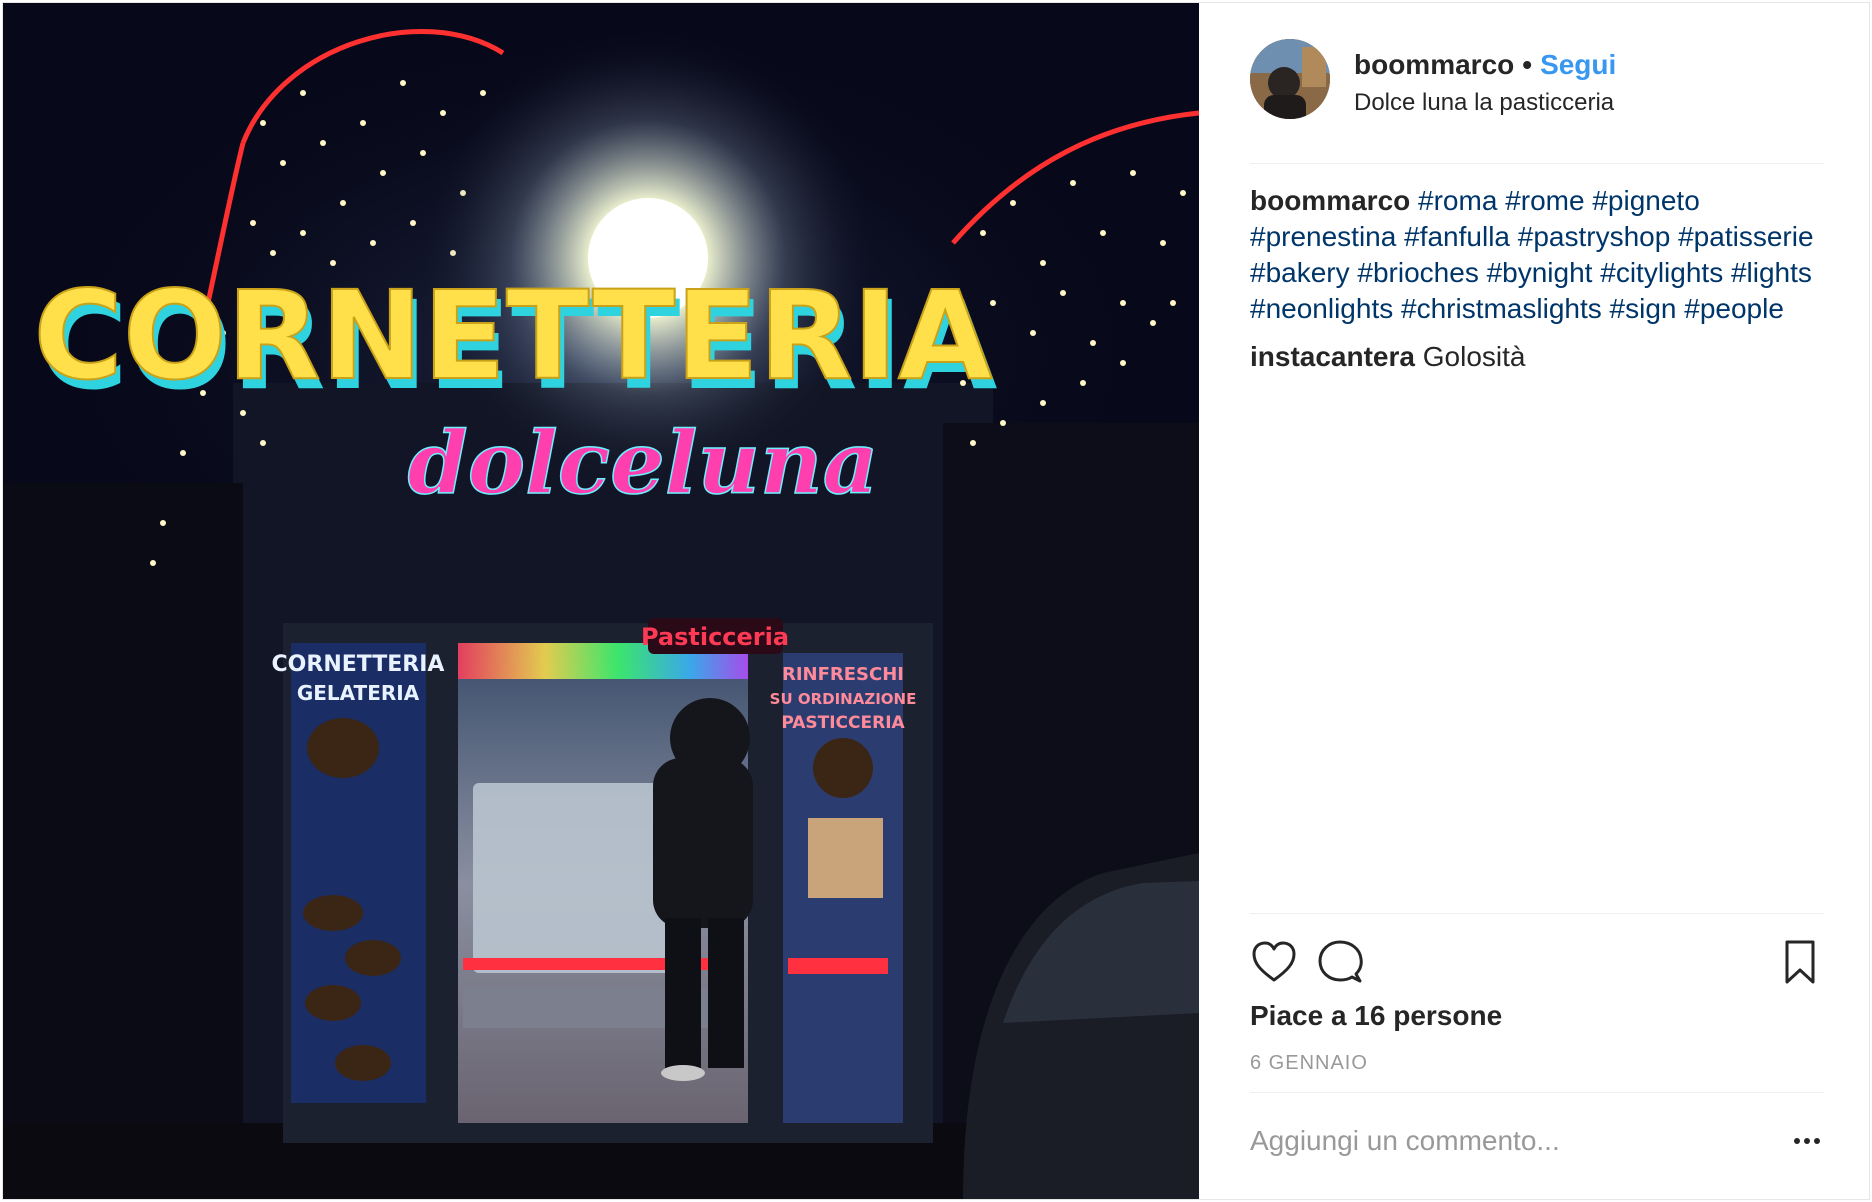  Describe the element at coordinates (1594, 236) in the screenshot. I see `hashtag-link: #pastryshop` at that location.